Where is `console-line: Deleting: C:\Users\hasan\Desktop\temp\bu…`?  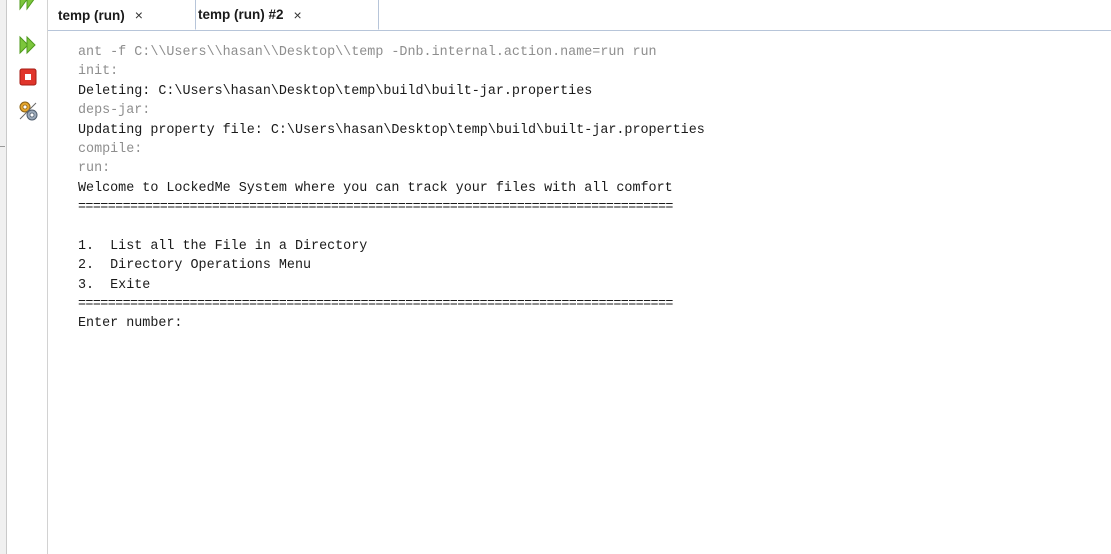
console-line: Deleting: C:\Users\hasan\Desktop\temp\bu… is located at coordinates (335, 91).